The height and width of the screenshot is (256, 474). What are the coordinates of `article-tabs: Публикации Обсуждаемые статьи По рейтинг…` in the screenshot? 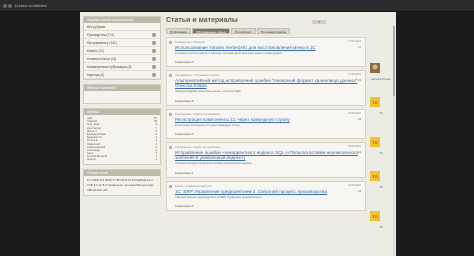 It's located at (266, 31).